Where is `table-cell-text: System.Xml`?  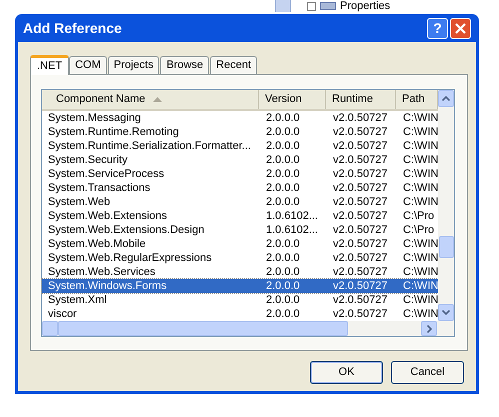
table-cell-text: System.Xml is located at coordinates (77, 300).